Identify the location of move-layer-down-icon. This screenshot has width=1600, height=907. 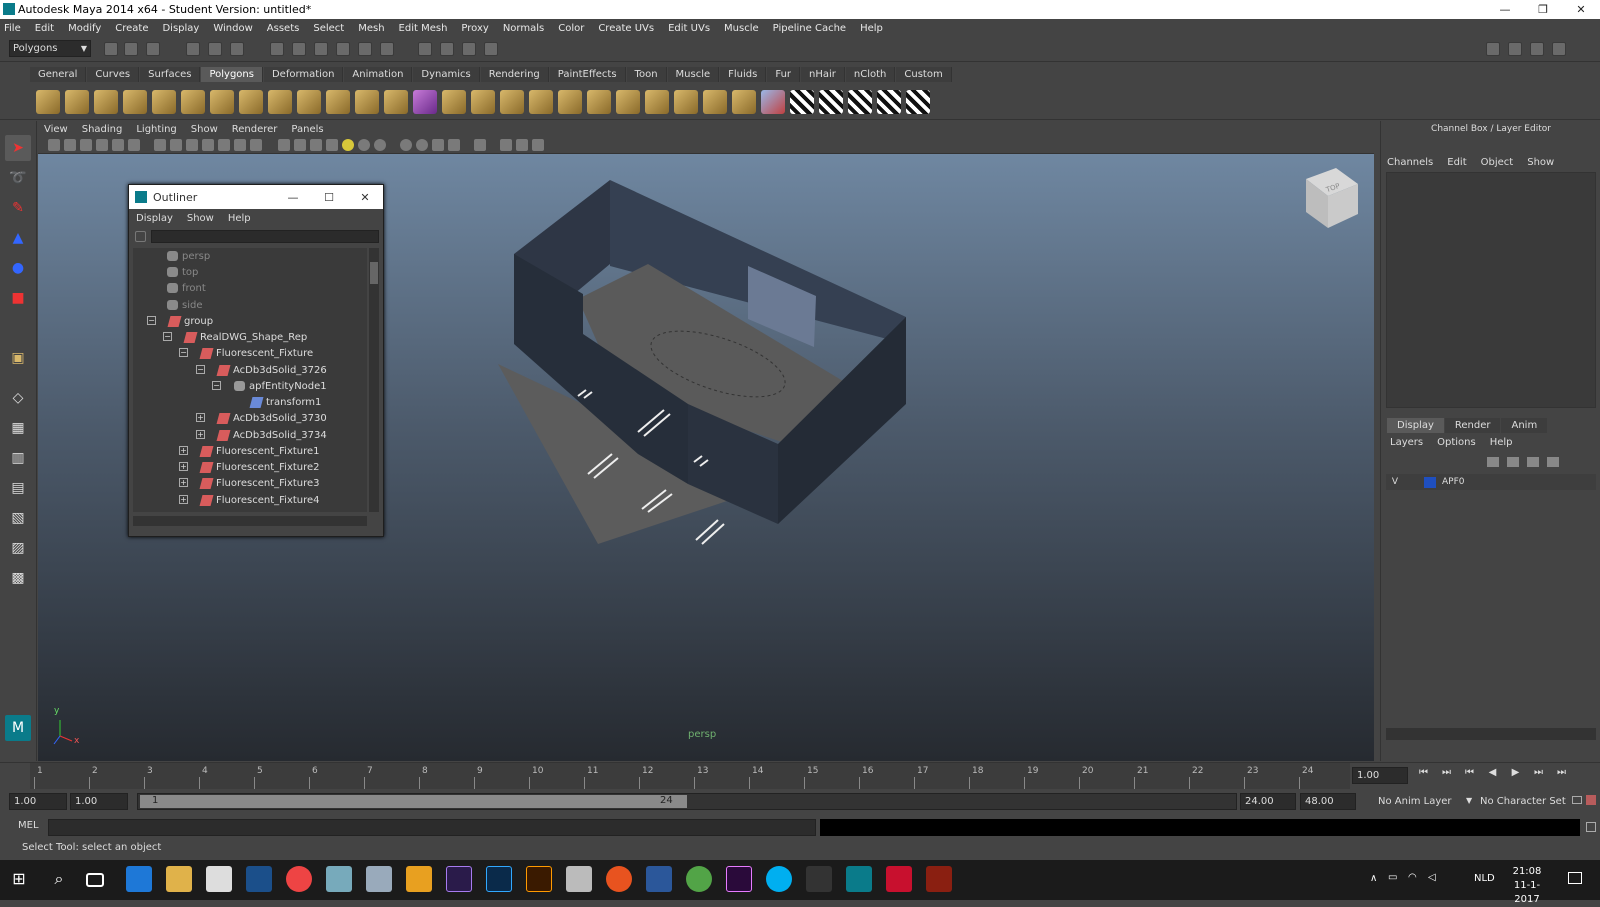
(1513, 462).